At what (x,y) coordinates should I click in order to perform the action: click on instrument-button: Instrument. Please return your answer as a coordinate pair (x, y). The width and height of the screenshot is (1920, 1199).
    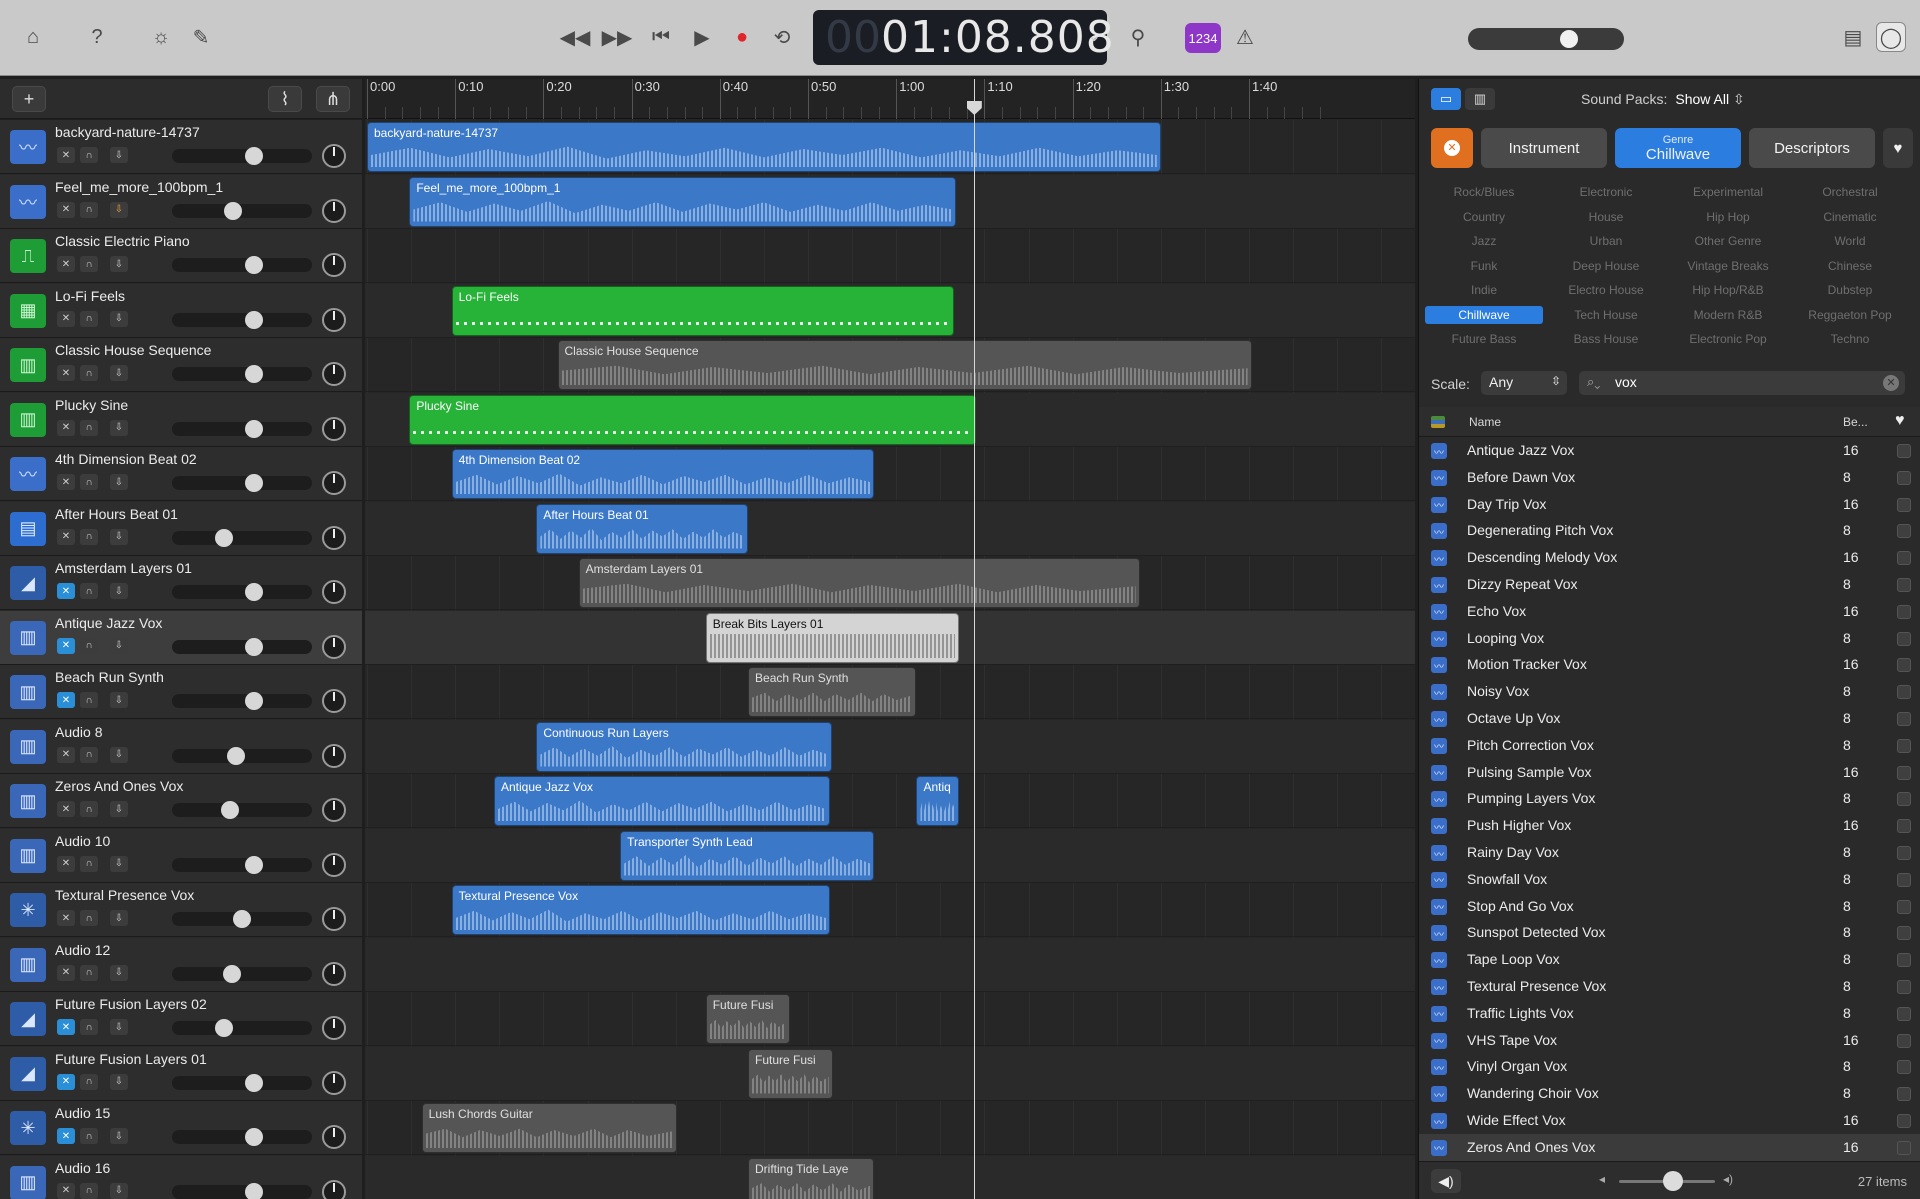
    Looking at the image, I should click on (1544, 148).